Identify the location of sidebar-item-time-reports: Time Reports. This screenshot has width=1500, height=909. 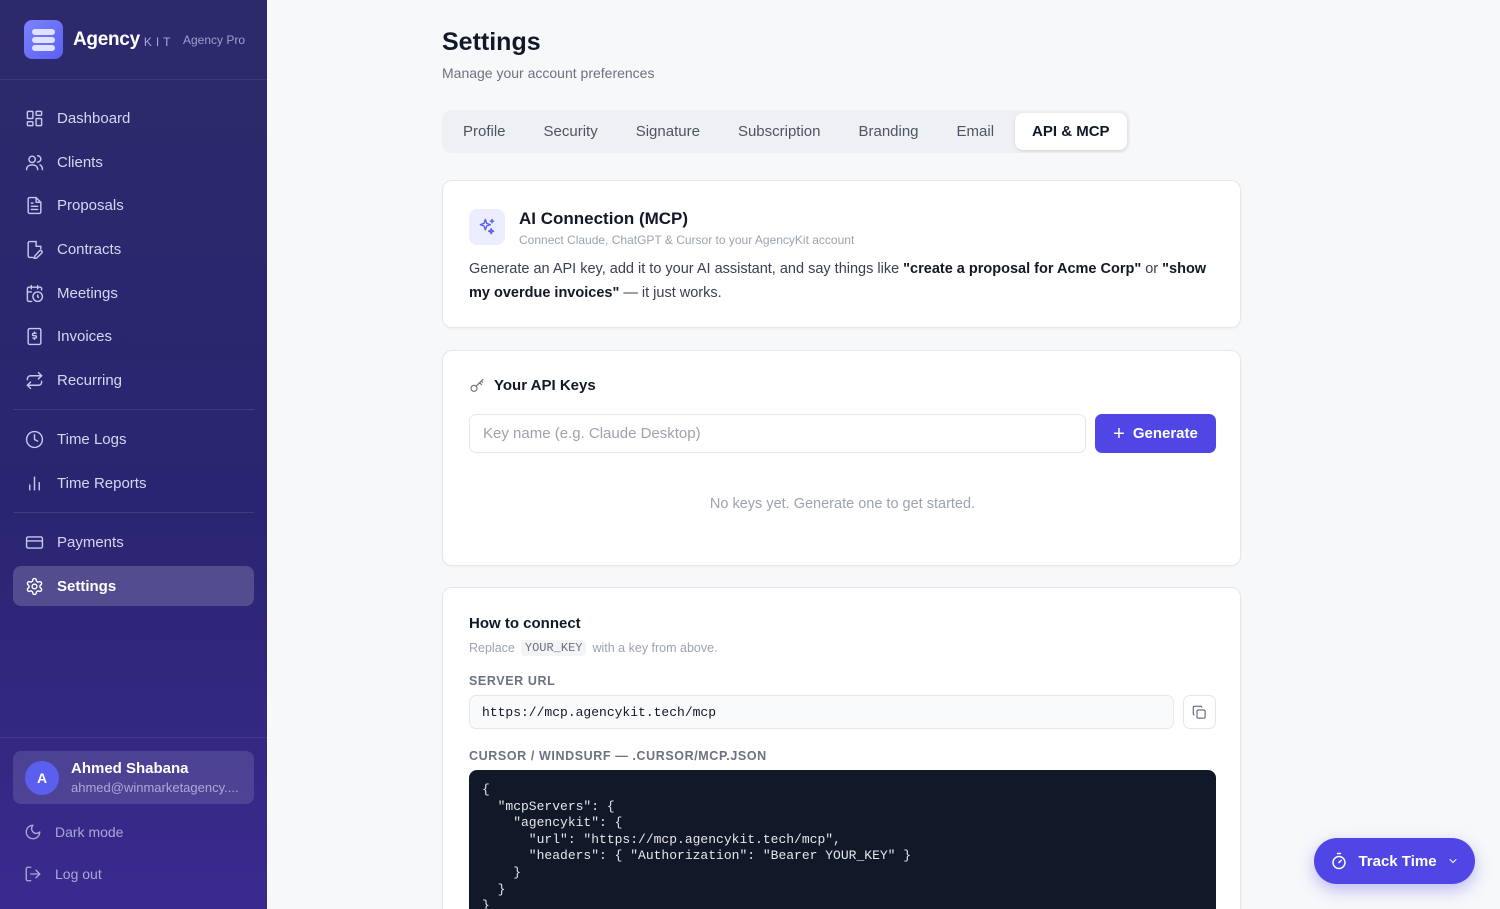
(133, 483).